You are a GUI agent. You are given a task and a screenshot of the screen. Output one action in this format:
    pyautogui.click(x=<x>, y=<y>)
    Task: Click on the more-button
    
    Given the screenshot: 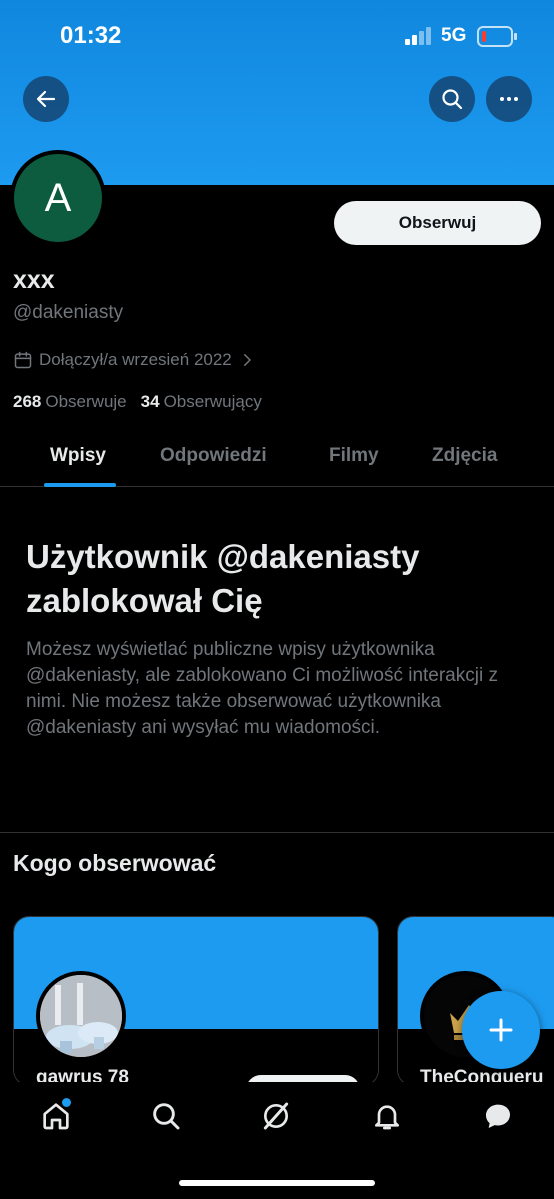 What is the action you would take?
    pyautogui.click(x=509, y=99)
    